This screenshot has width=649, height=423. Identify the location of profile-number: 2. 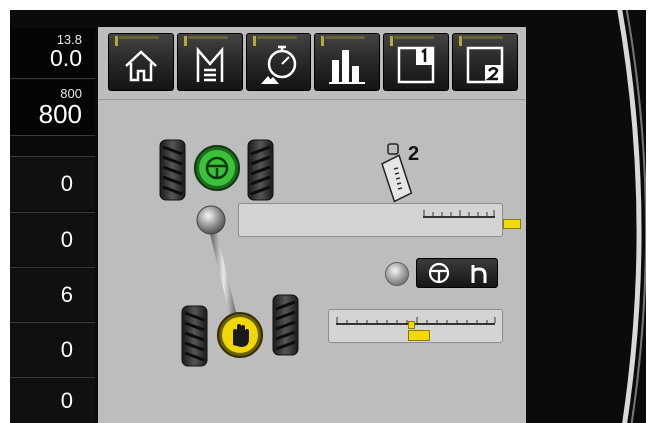
(414, 154).